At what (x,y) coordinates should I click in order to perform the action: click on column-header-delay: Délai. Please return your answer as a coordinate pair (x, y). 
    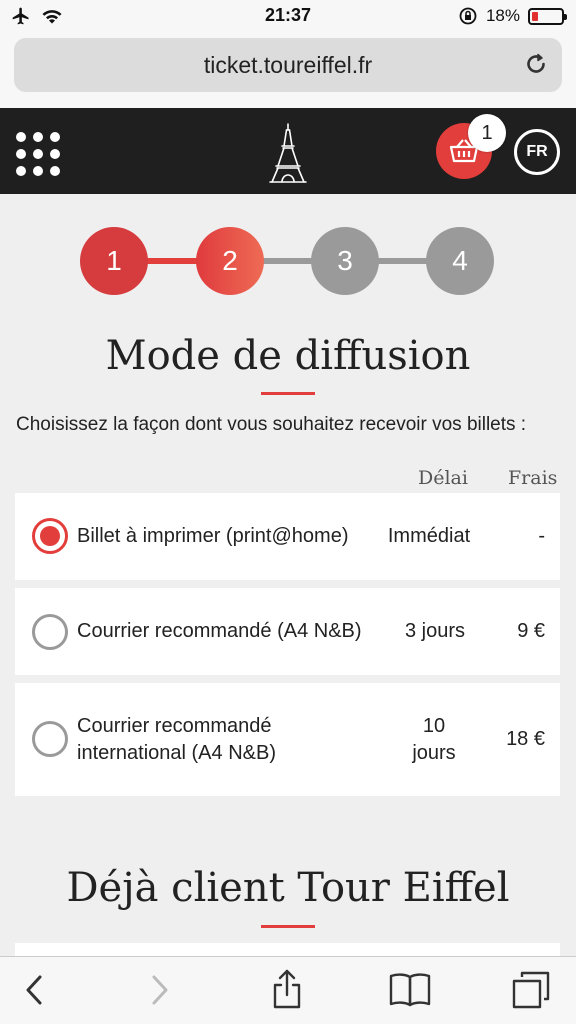
    Looking at the image, I should click on (443, 478).